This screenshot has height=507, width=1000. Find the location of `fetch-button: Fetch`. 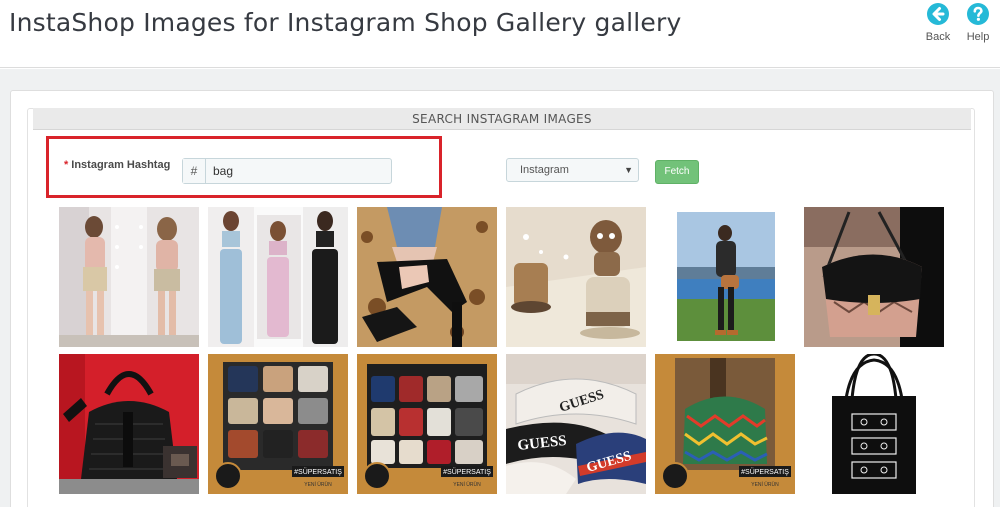

fetch-button: Fetch is located at coordinates (677, 172).